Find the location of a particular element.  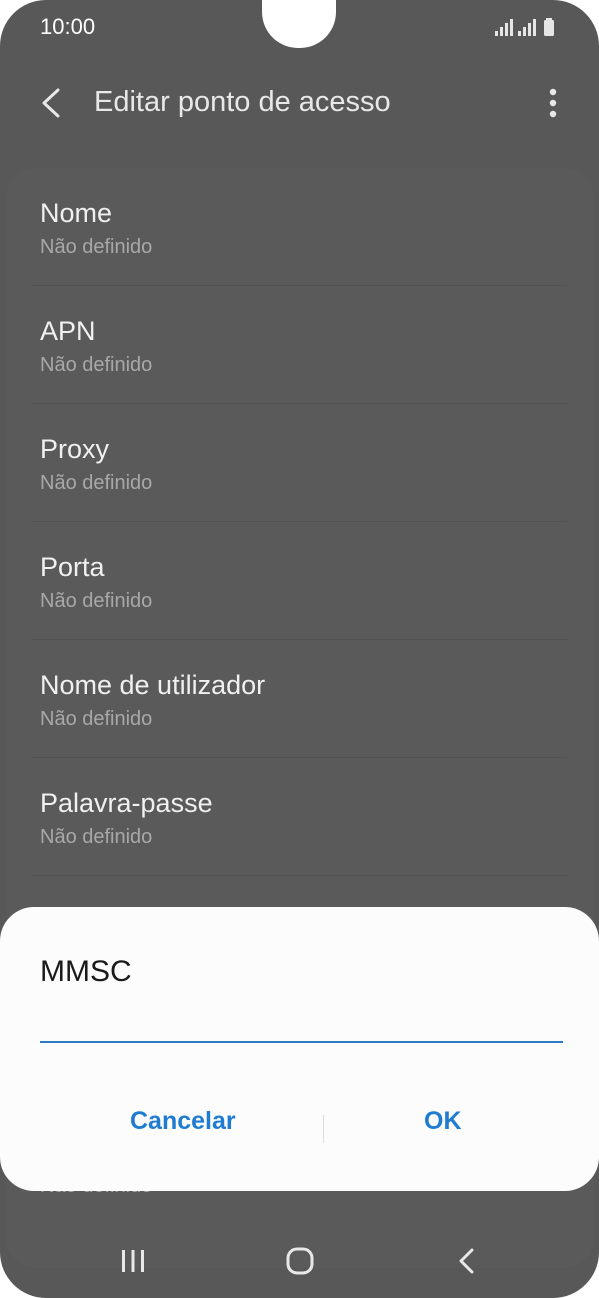

navigation-bar is located at coordinates (299, 1262).